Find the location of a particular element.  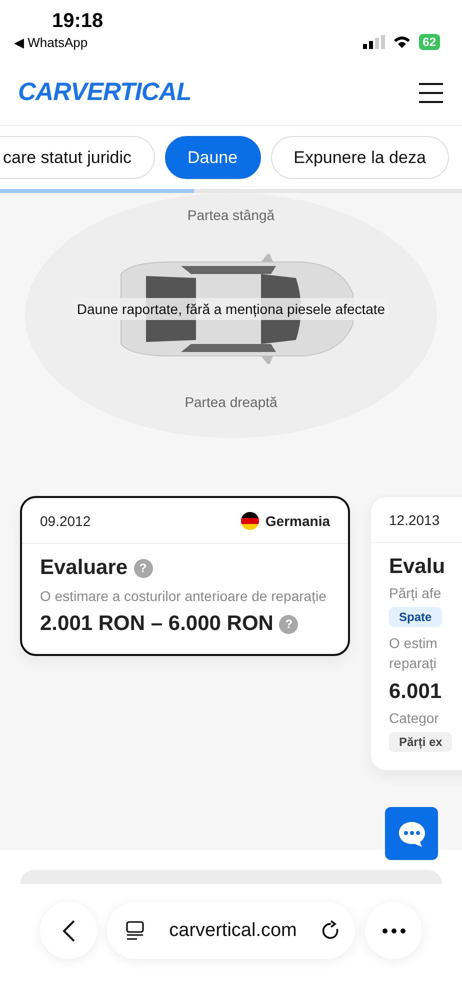

url-text: carvertical.com is located at coordinates (233, 931).